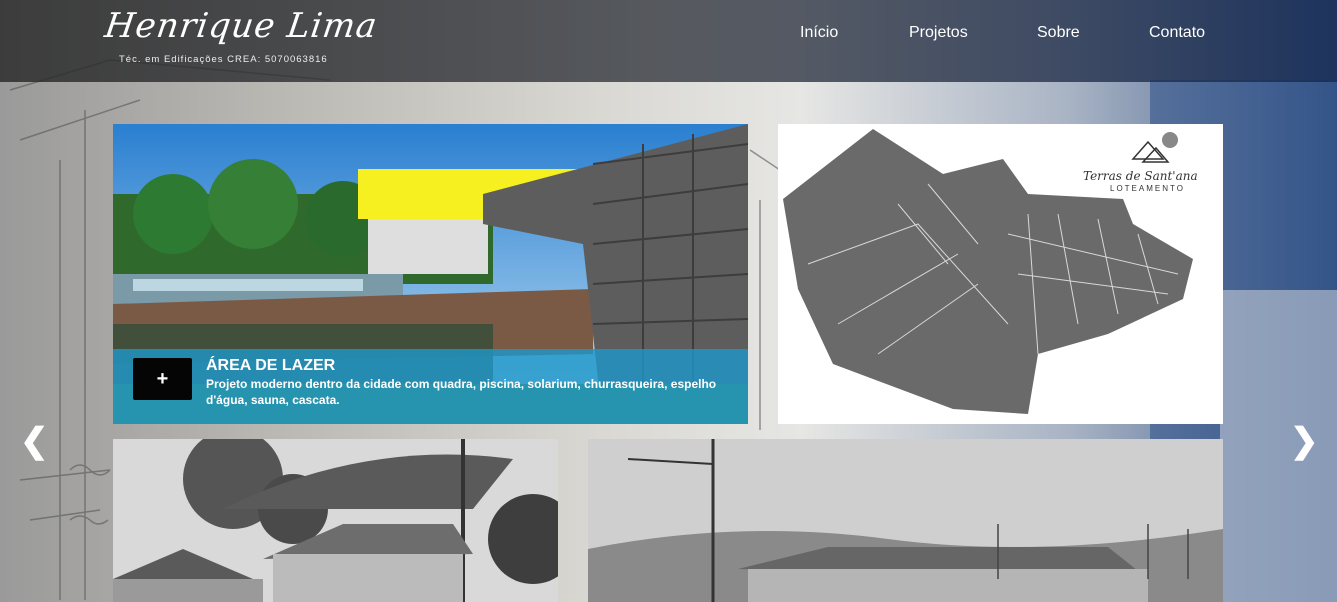 This screenshot has width=1337, height=602. Describe the element at coordinates (1140, 176) in the screenshot. I see `brand-name: Terras de Sant'ana` at that location.